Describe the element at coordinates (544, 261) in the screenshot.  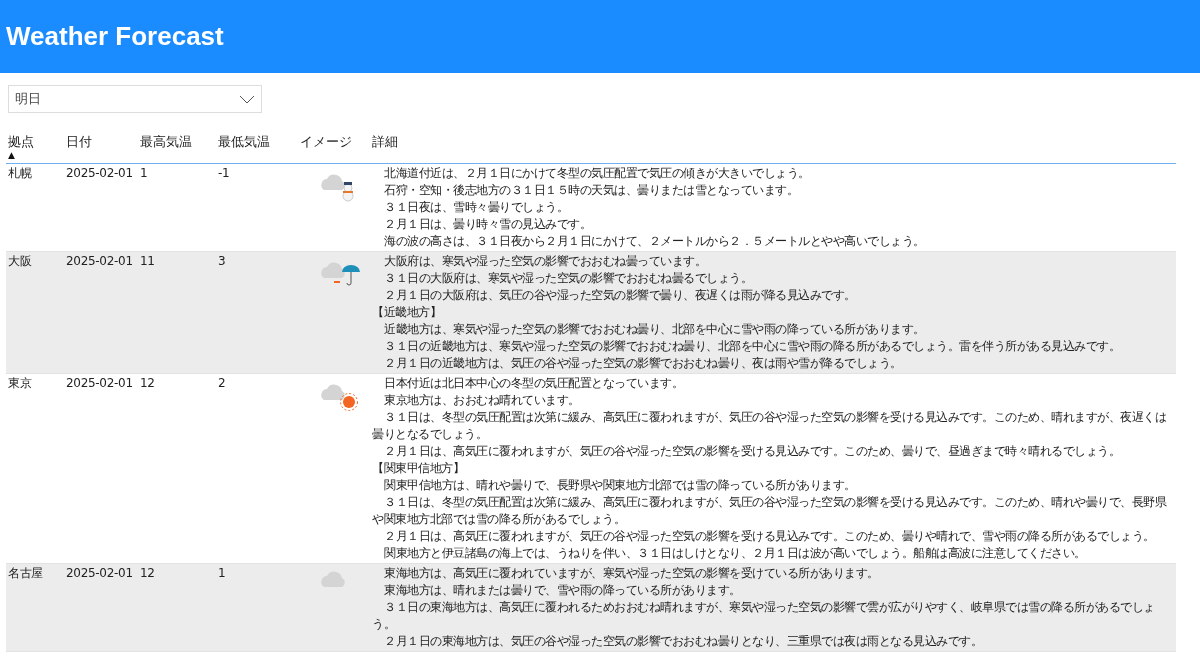
I see `forecast-text: 大阪府は、寒気や湿った空気の影響でおおむね曇っています。` at that location.